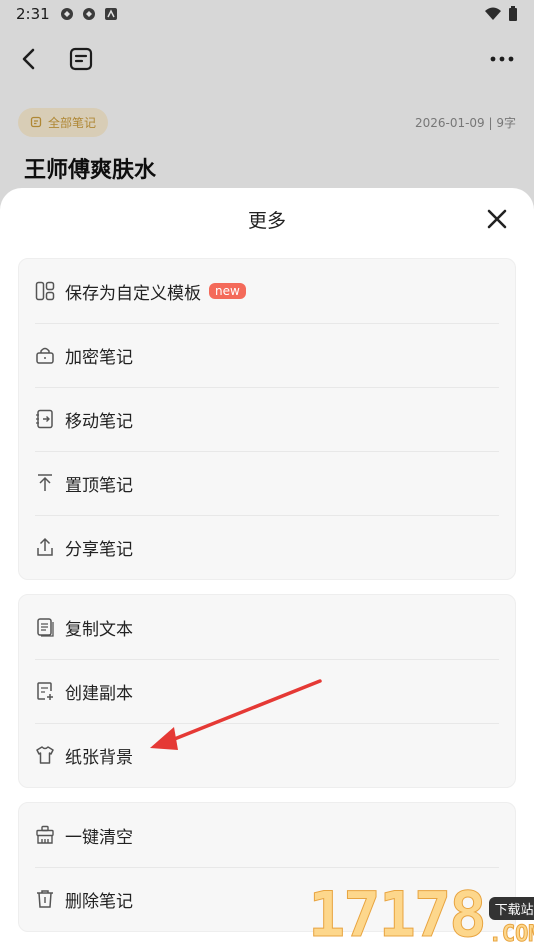  I want to click on copy-text-icon, so click(45, 627).